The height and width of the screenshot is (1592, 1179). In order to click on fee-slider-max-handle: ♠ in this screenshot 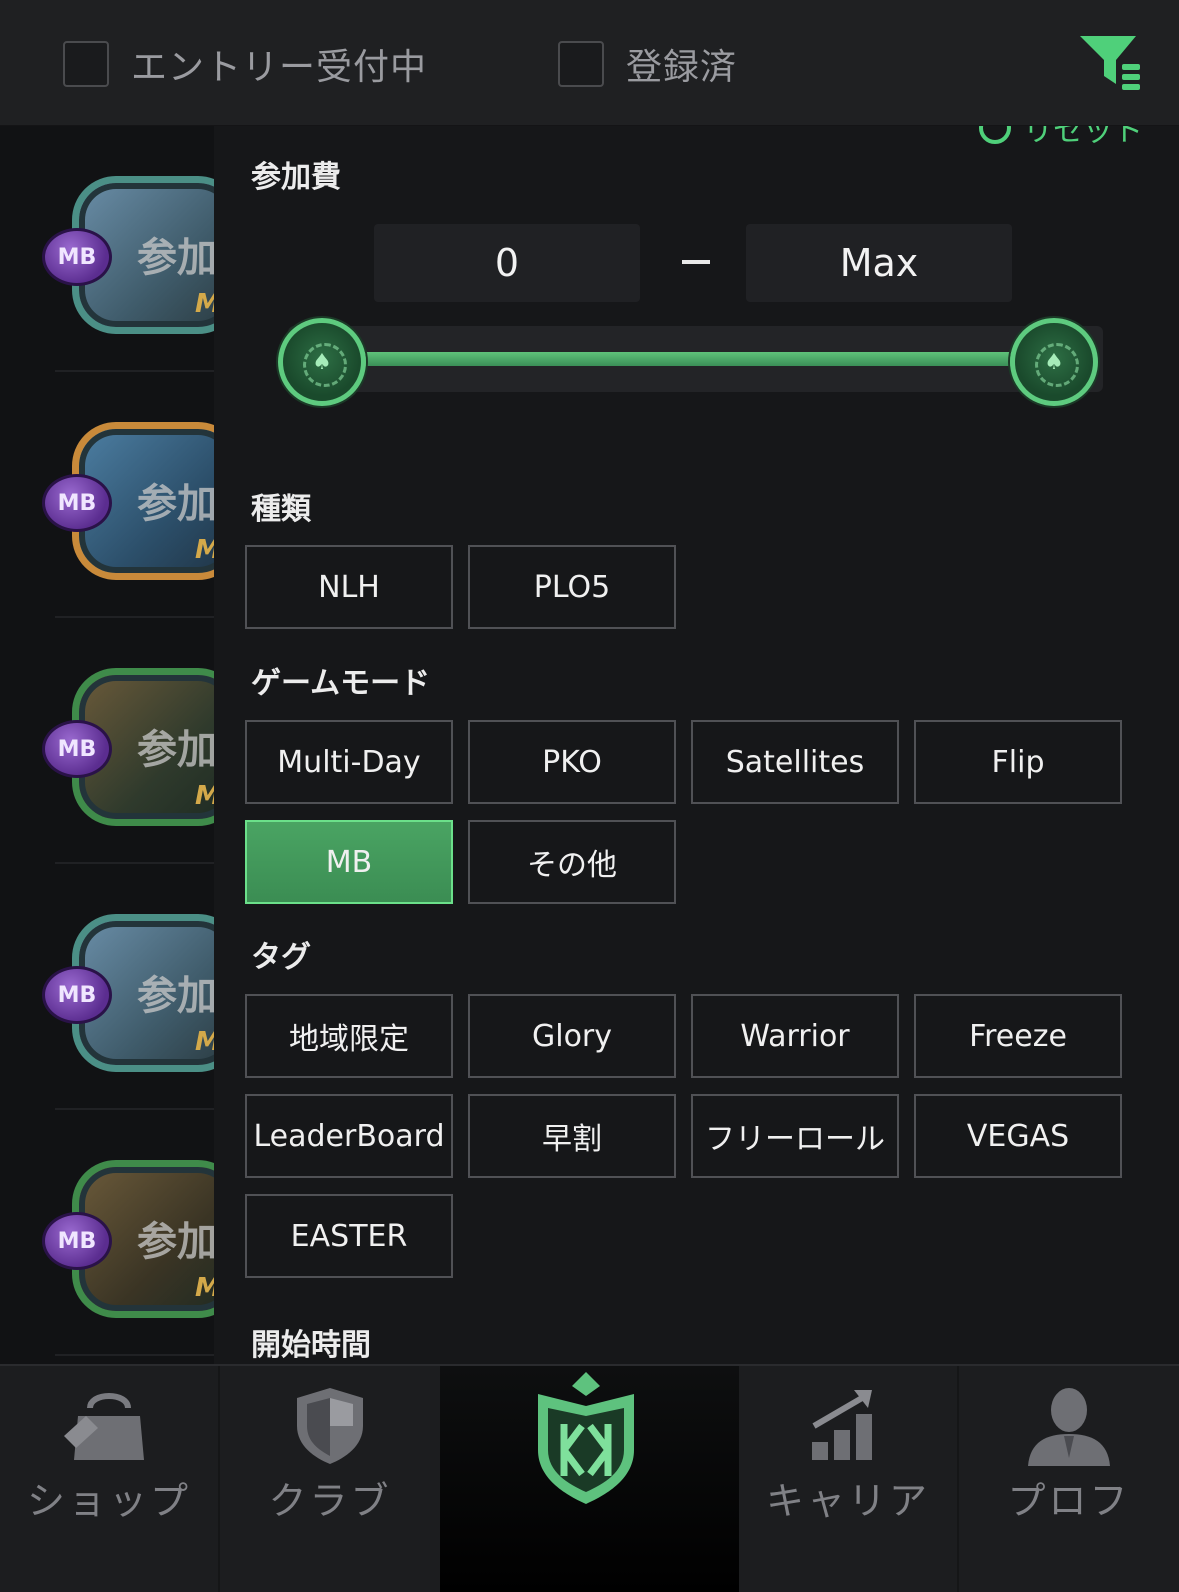, I will do `click(1054, 362)`.